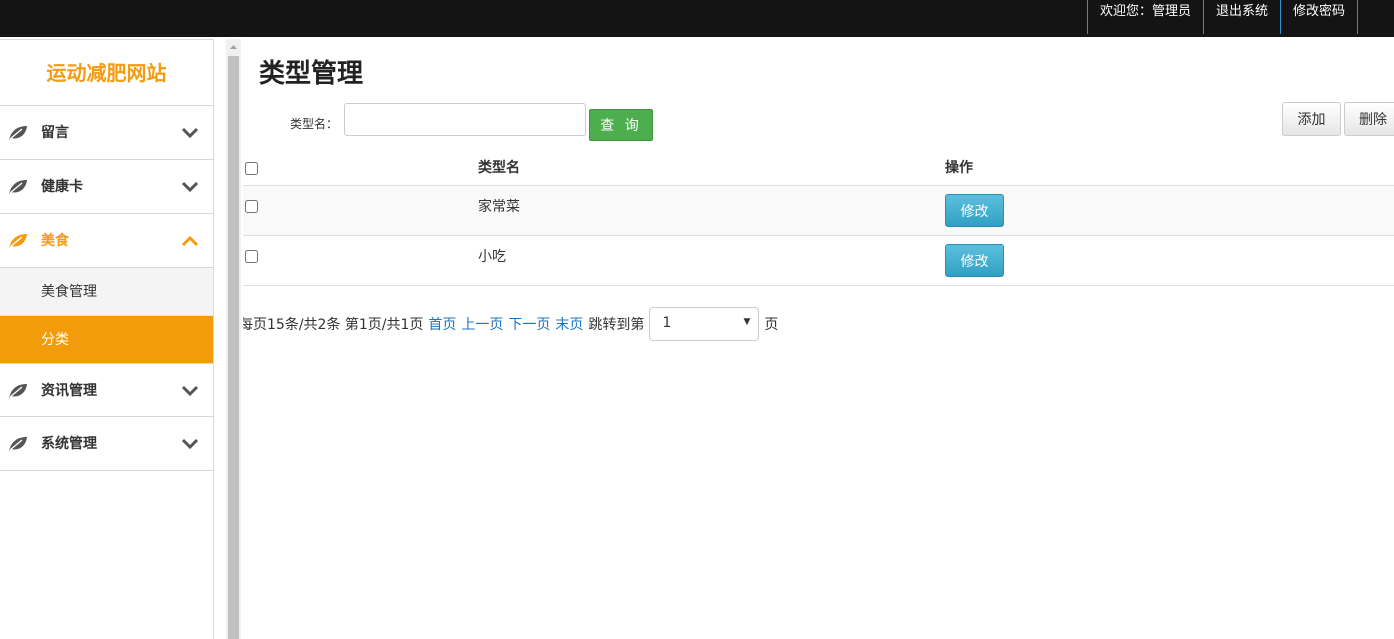 The image size is (1394, 639). I want to click on sidebar-item-label: 美食, so click(55, 241).